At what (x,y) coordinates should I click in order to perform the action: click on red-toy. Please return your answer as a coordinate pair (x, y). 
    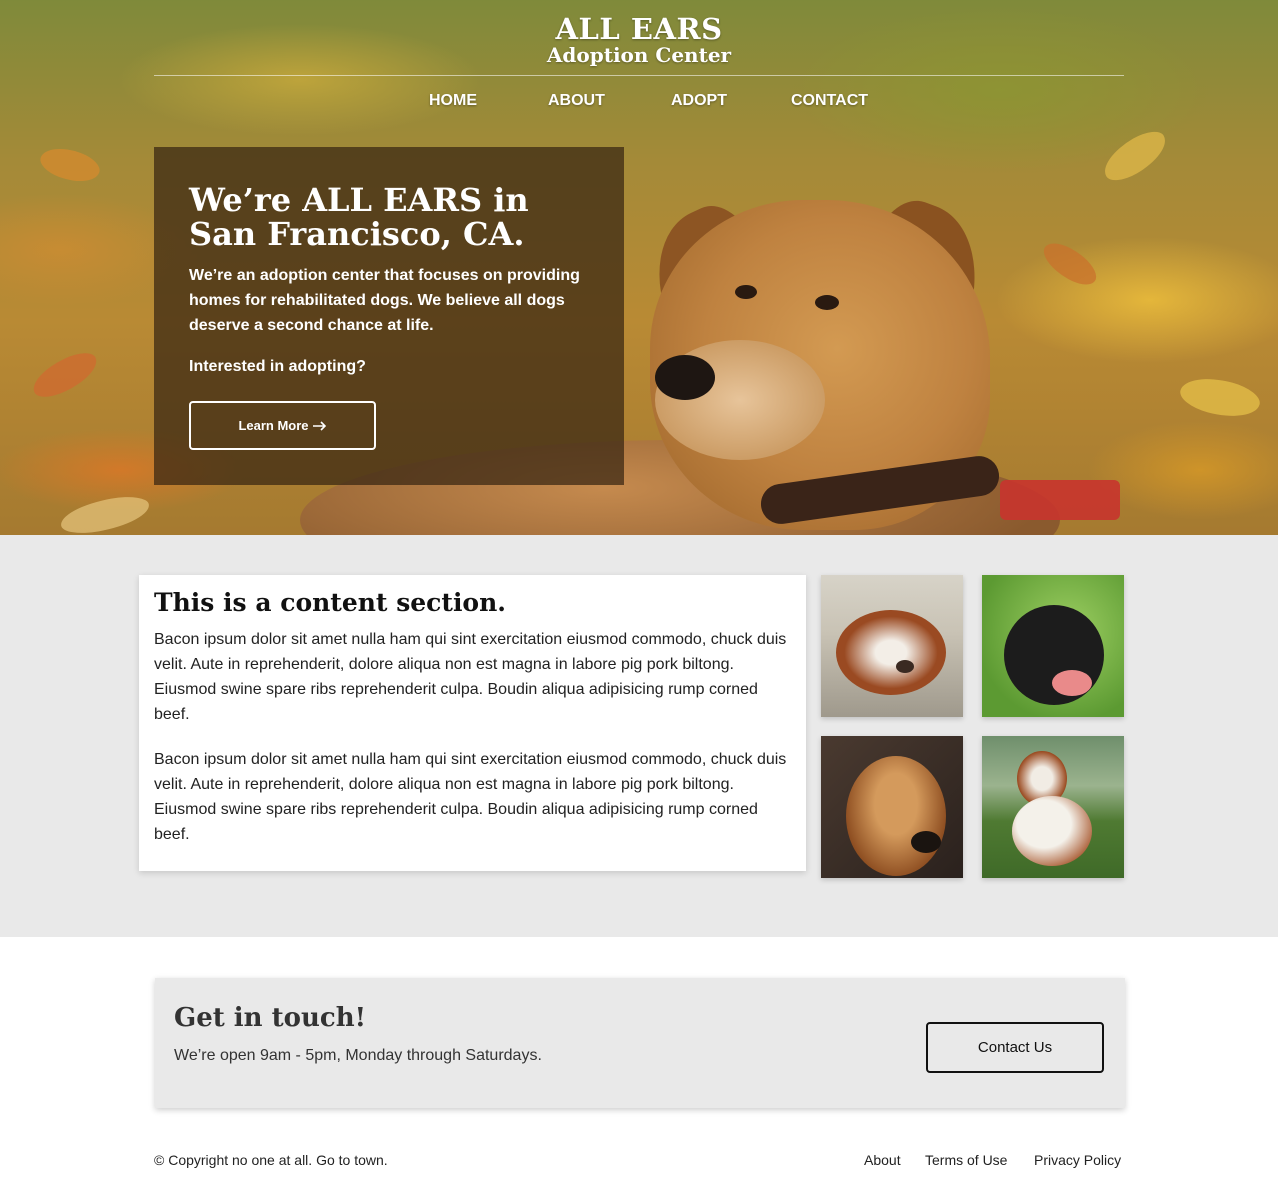
    Looking at the image, I should click on (1060, 500).